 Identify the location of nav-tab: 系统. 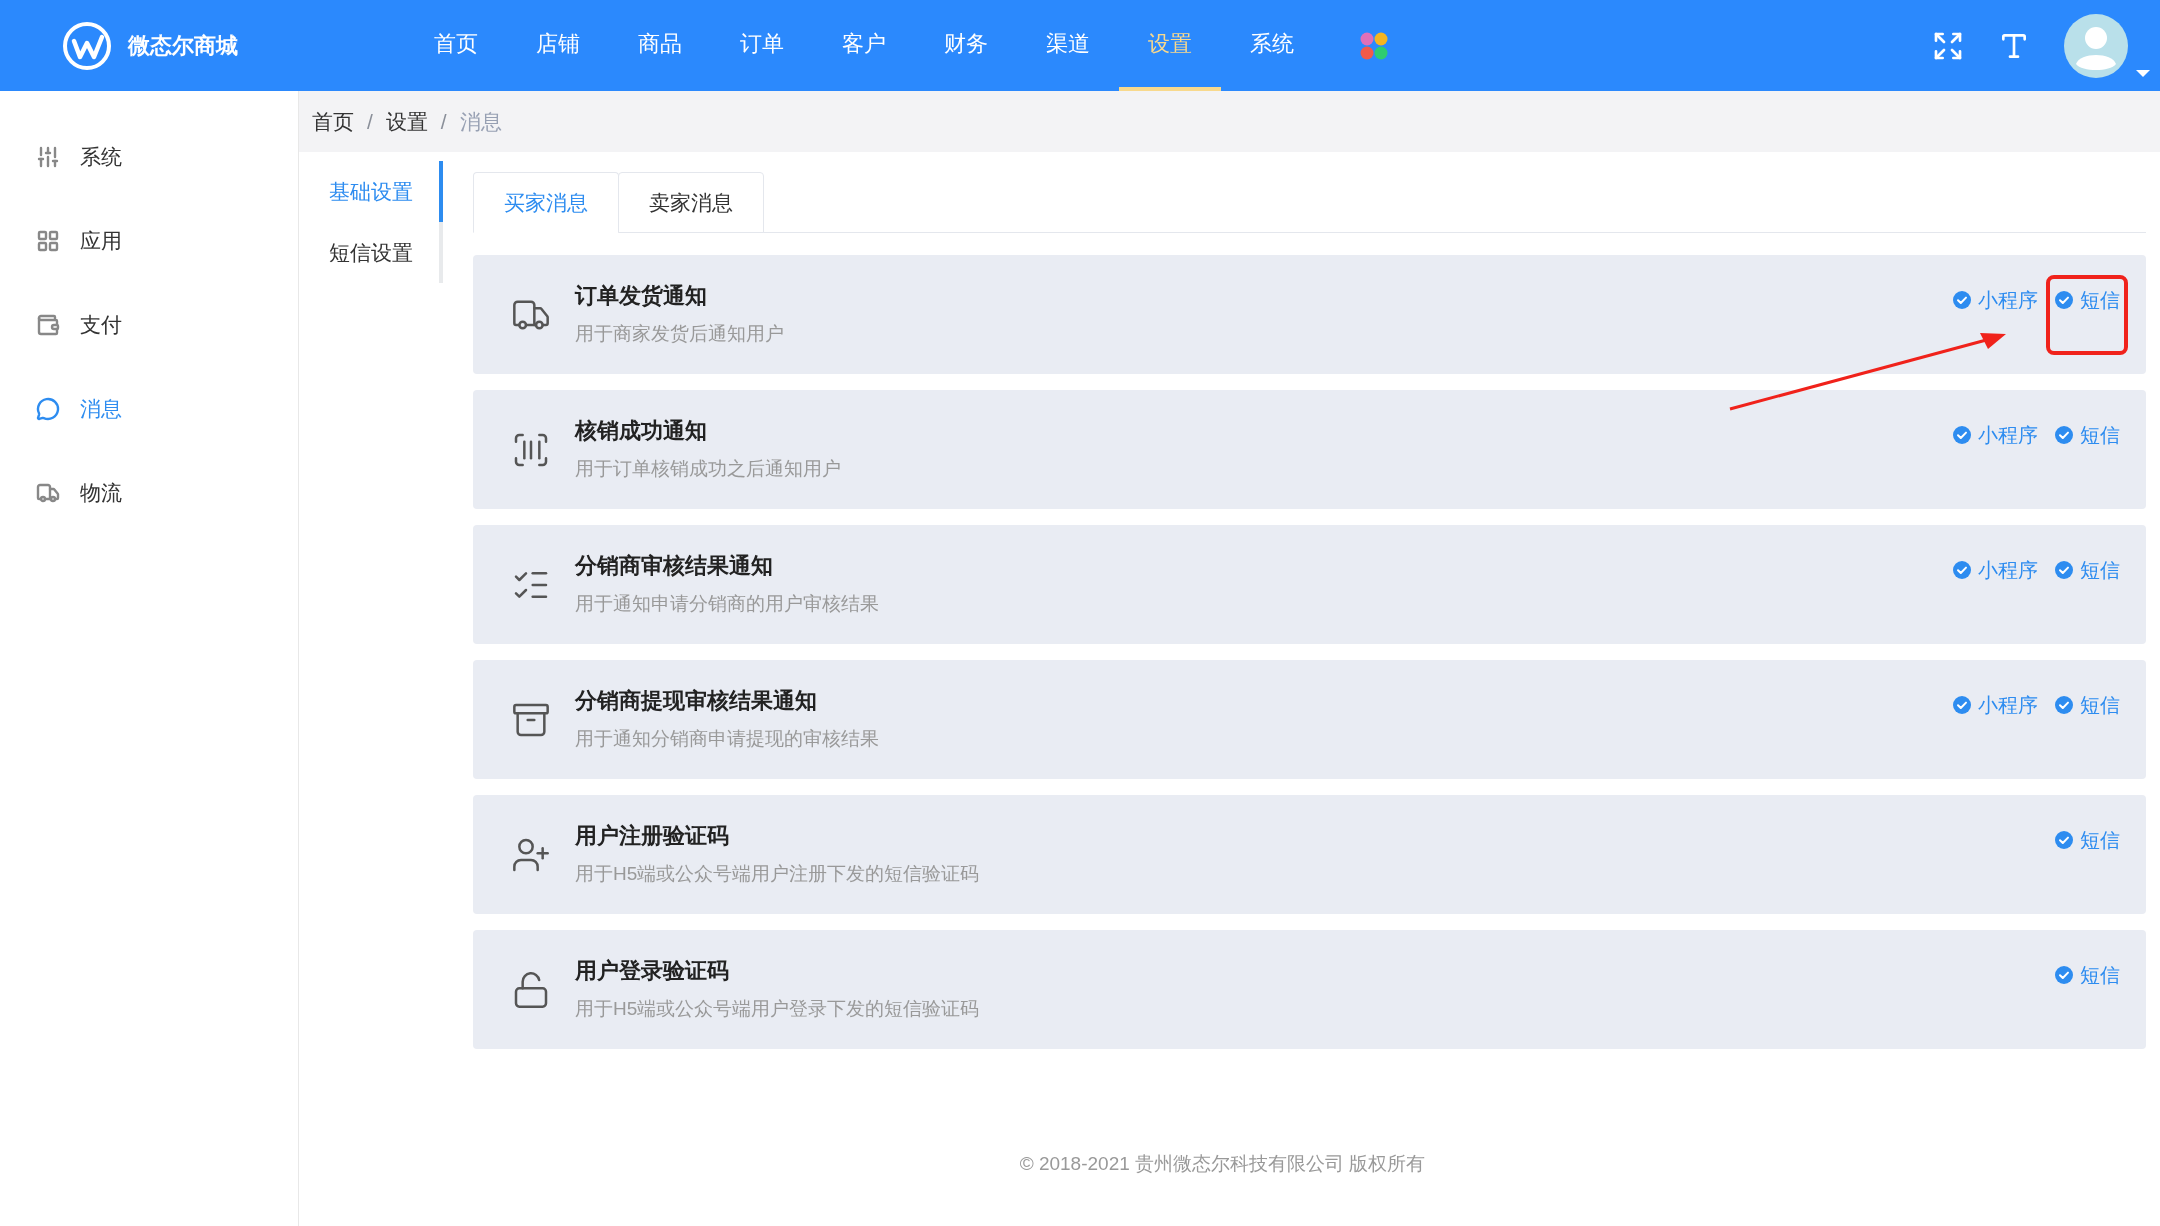
(1272, 45).